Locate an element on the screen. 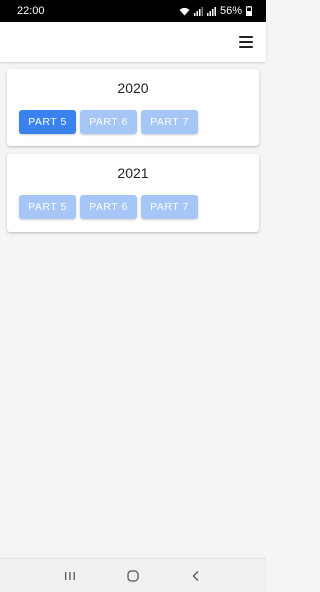  status-time: 22:00 is located at coordinates (31, 11).